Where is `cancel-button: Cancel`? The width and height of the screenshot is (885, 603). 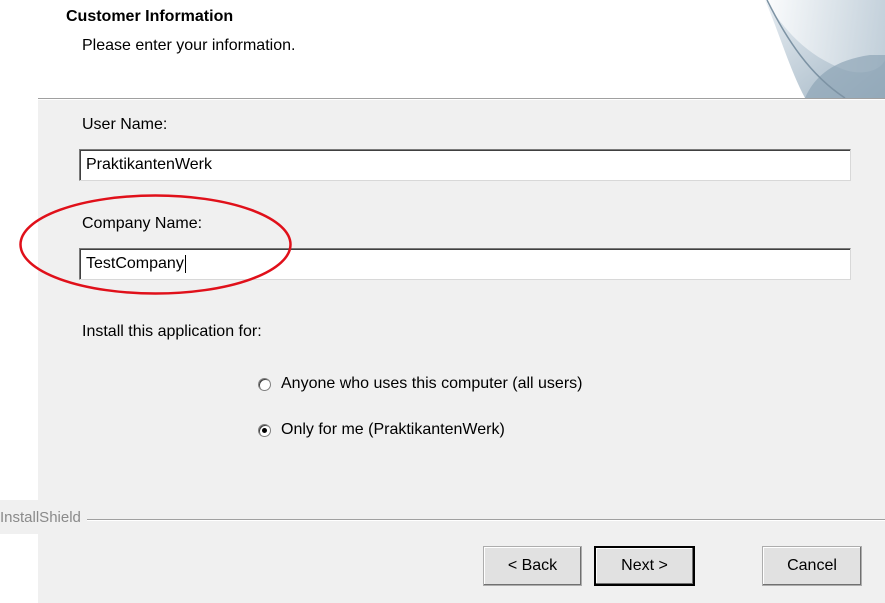
cancel-button: Cancel is located at coordinates (812, 566).